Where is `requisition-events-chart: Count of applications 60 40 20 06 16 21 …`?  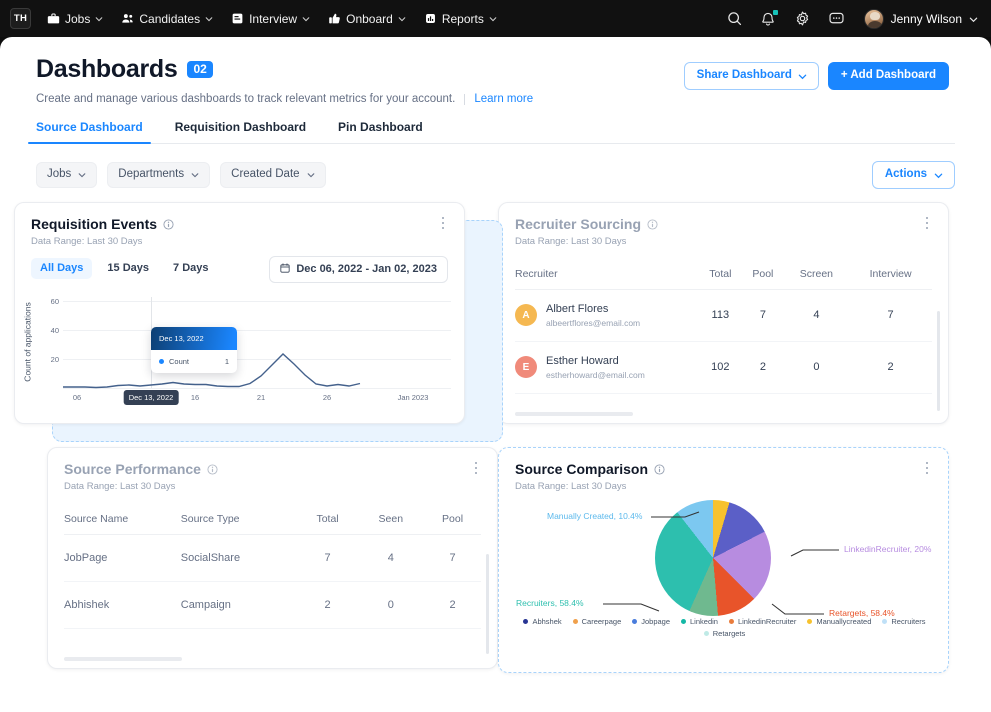 requisition-events-chart: Count of applications 60 40 20 06 16 21 … is located at coordinates (239, 354).